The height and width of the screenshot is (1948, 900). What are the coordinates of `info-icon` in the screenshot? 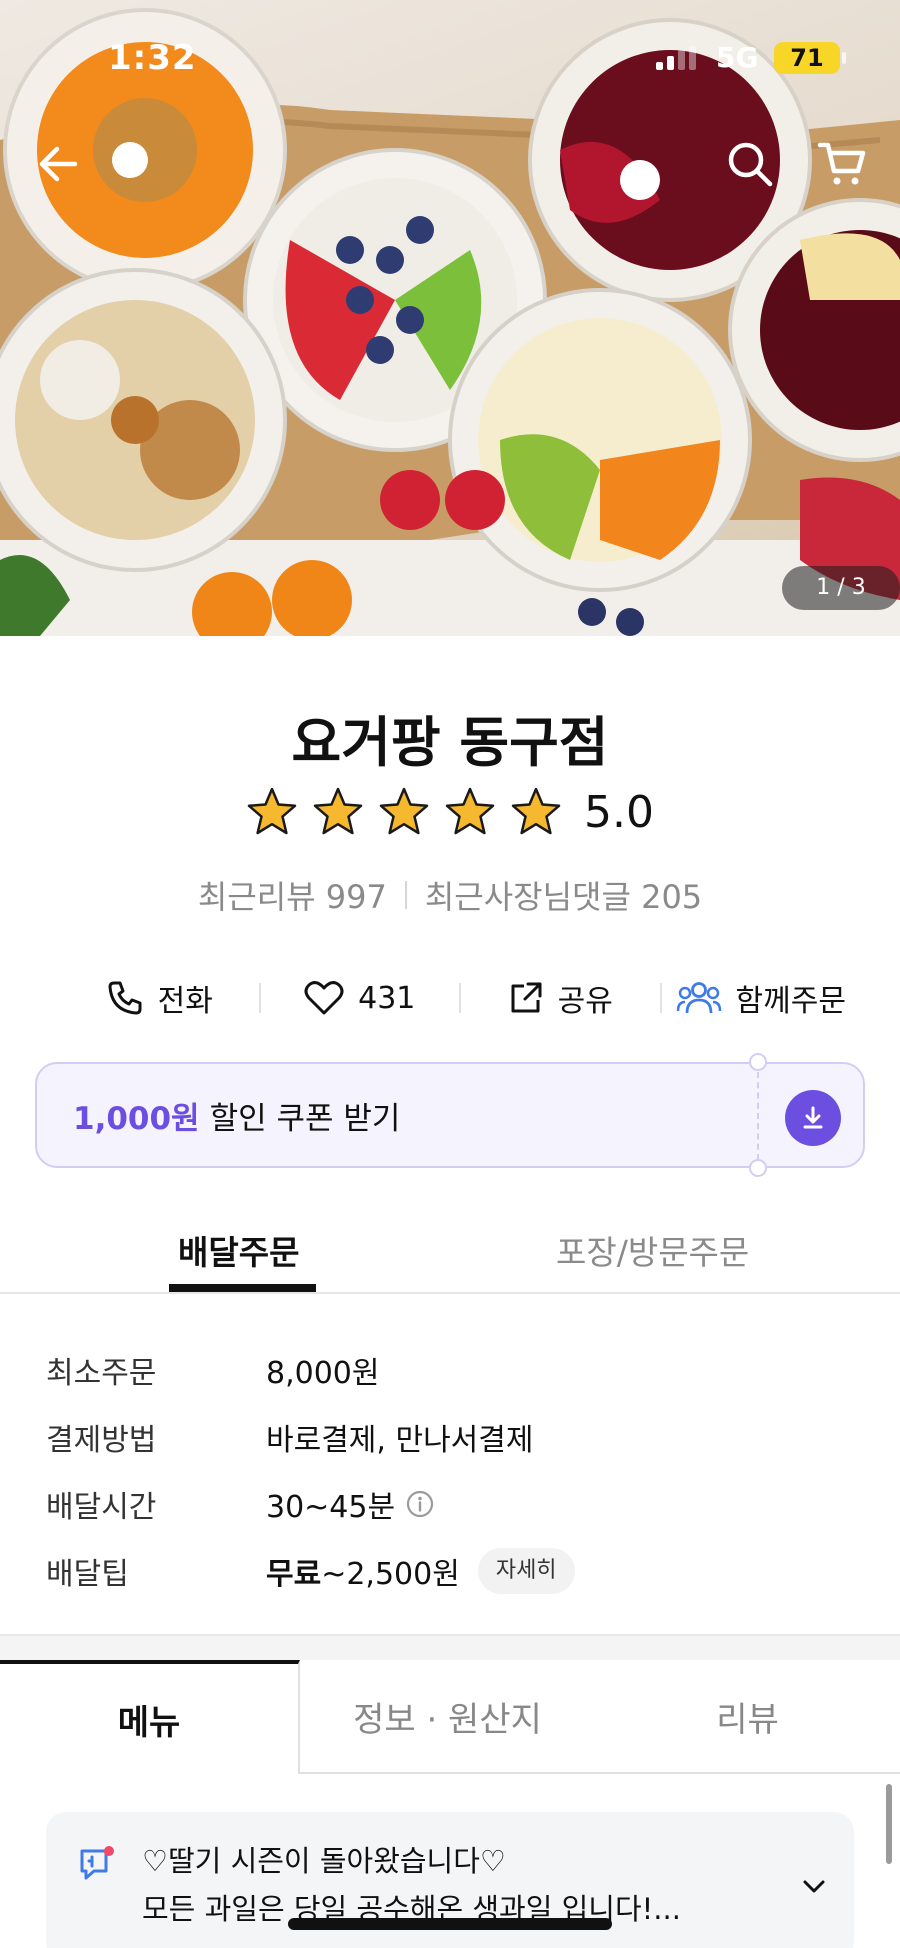 It's located at (420, 1504).